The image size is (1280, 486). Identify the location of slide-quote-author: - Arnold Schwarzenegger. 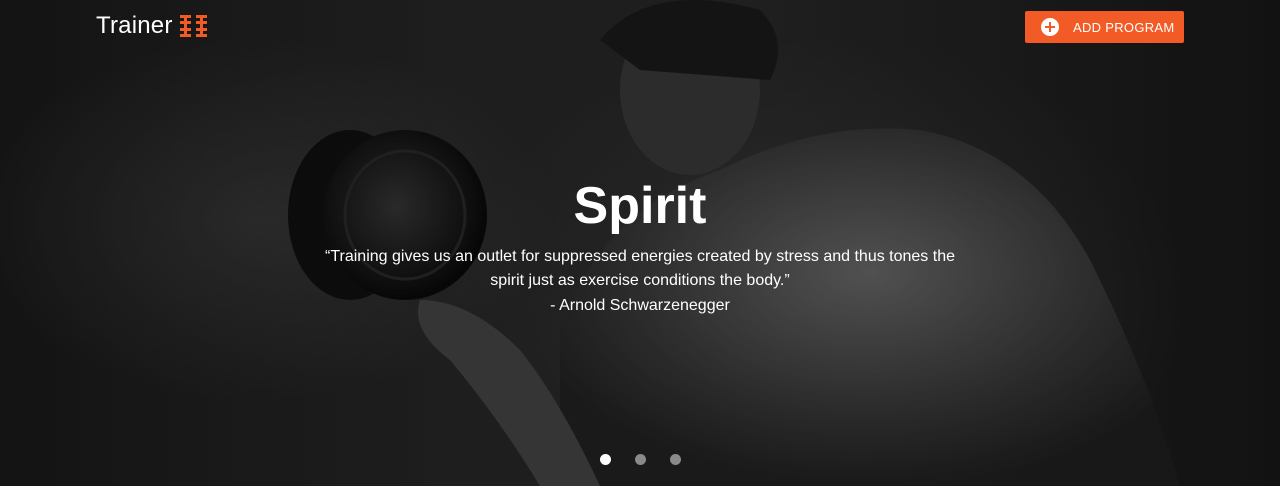
(640, 305).